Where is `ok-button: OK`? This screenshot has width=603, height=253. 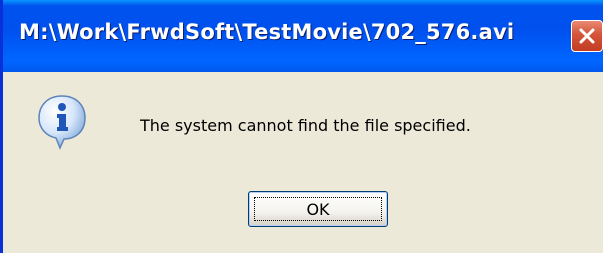 ok-button: OK is located at coordinates (318, 209).